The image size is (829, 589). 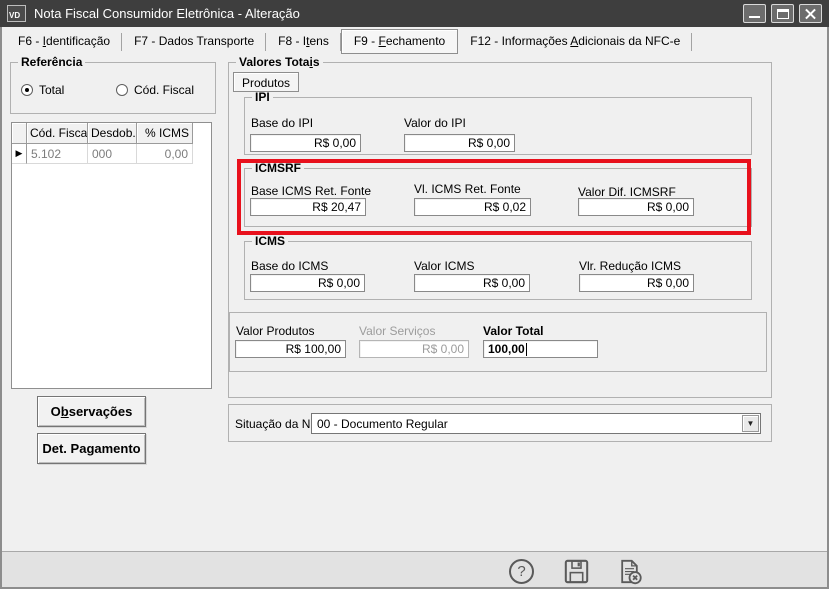 What do you see at coordinates (91, 411) in the screenshot?
I see `observacoes-button: Ob servações` at bounding box center [91, 411].